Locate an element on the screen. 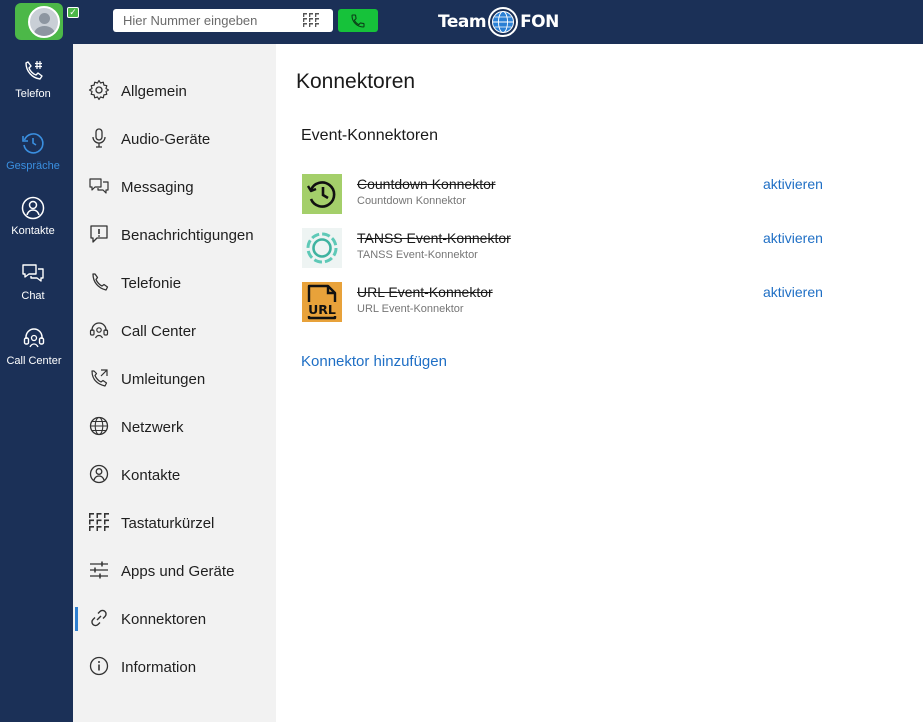  nav-kontakte-label: Kontakte is located at coordinates (33, 231).